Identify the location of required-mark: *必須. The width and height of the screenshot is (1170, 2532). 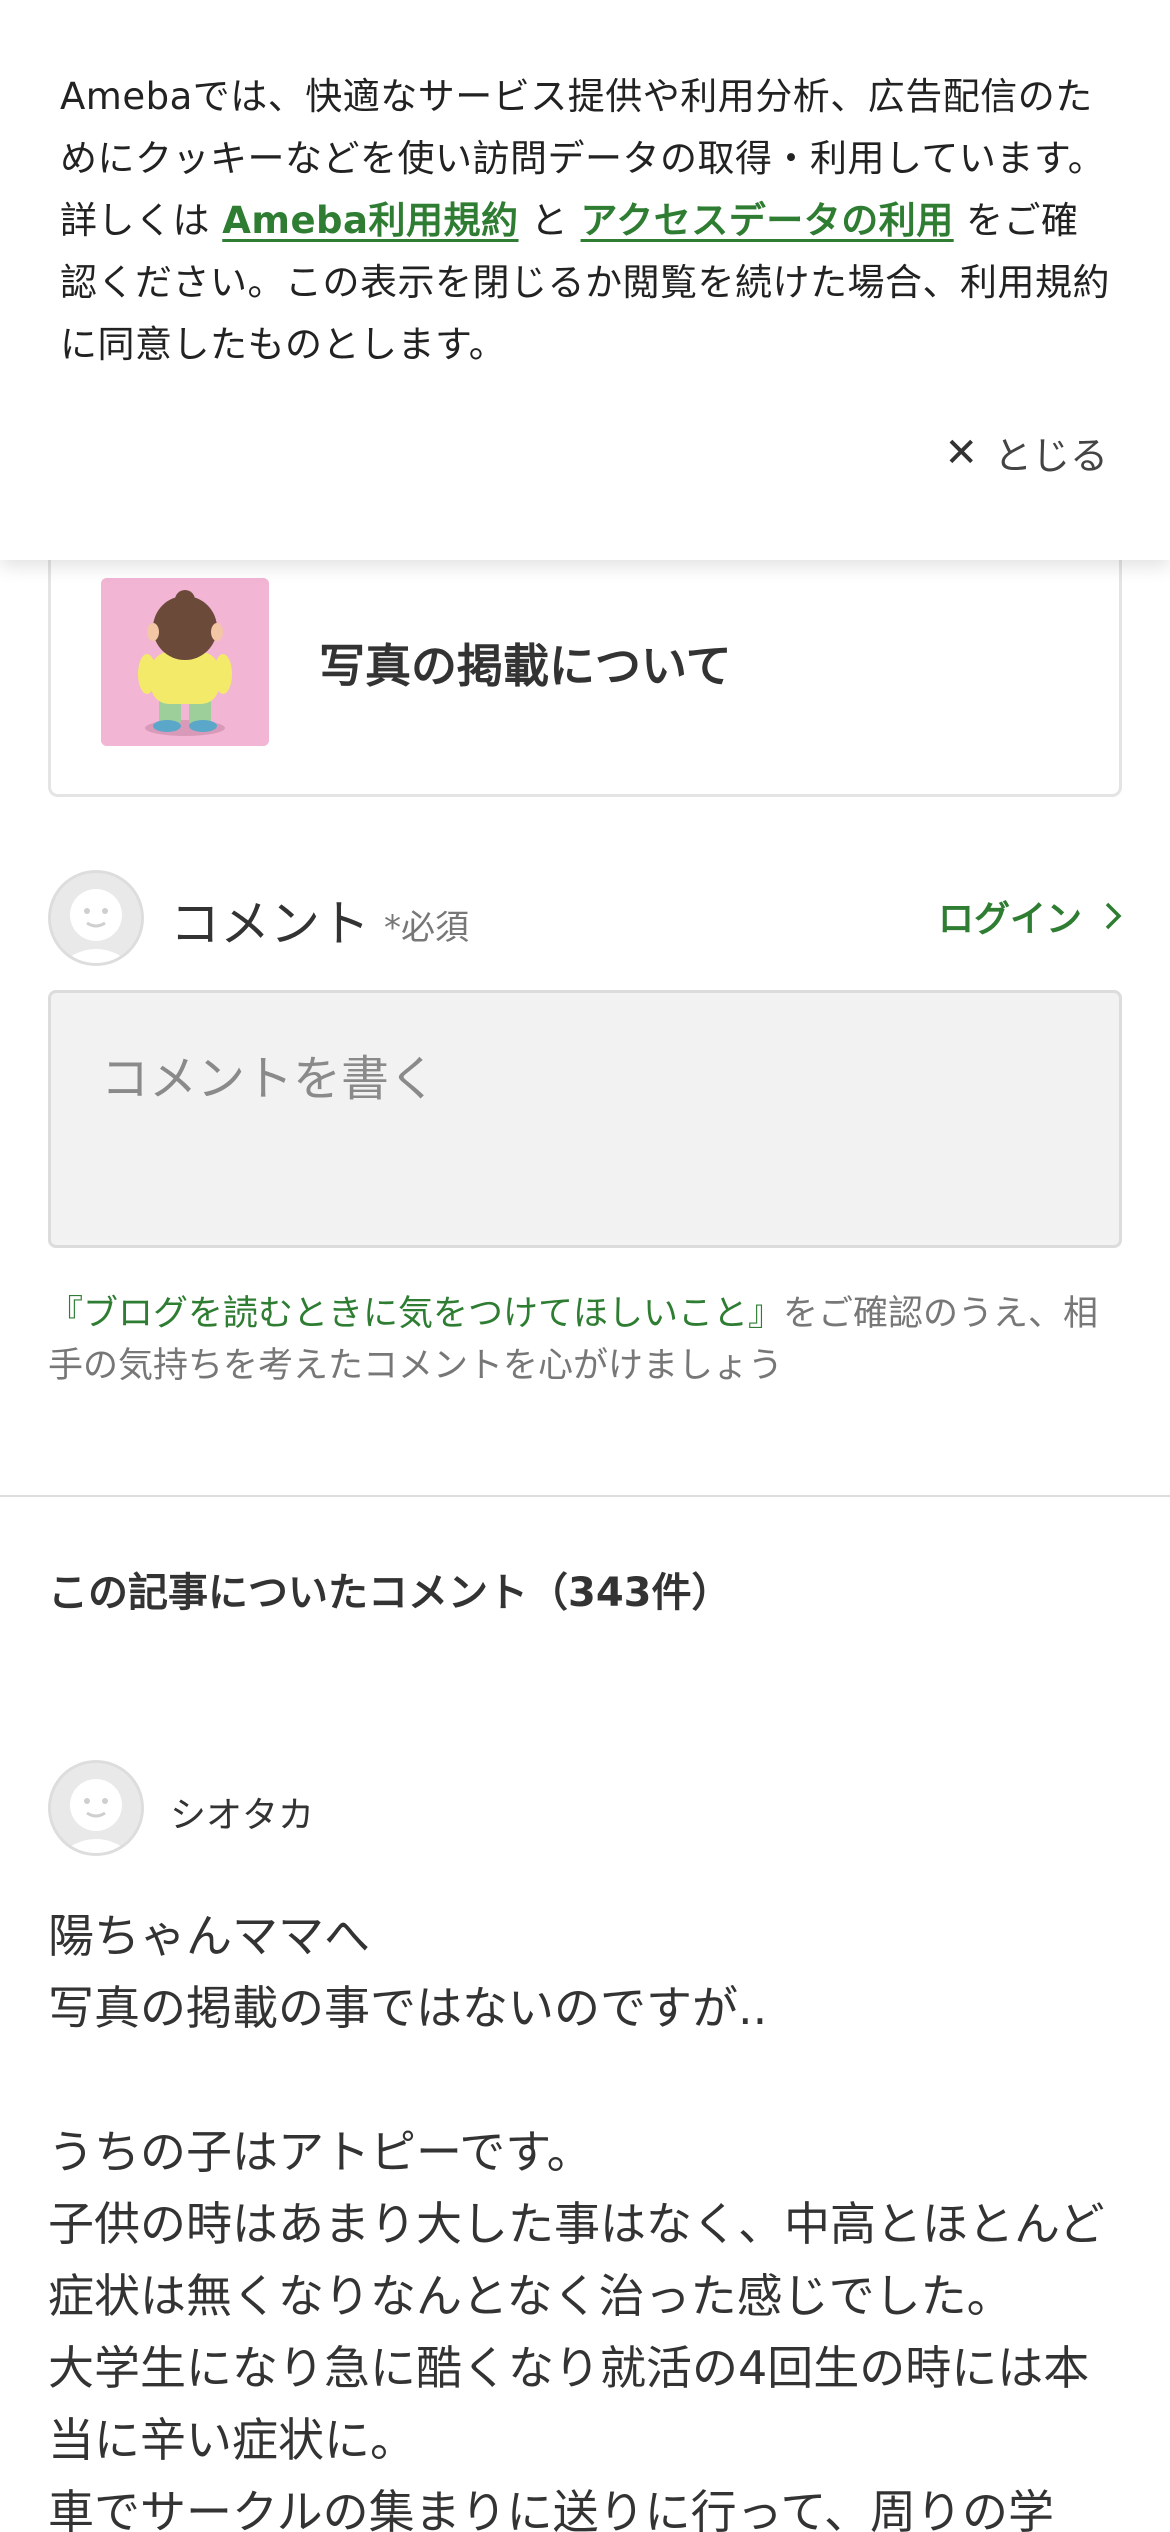
(426, 928).